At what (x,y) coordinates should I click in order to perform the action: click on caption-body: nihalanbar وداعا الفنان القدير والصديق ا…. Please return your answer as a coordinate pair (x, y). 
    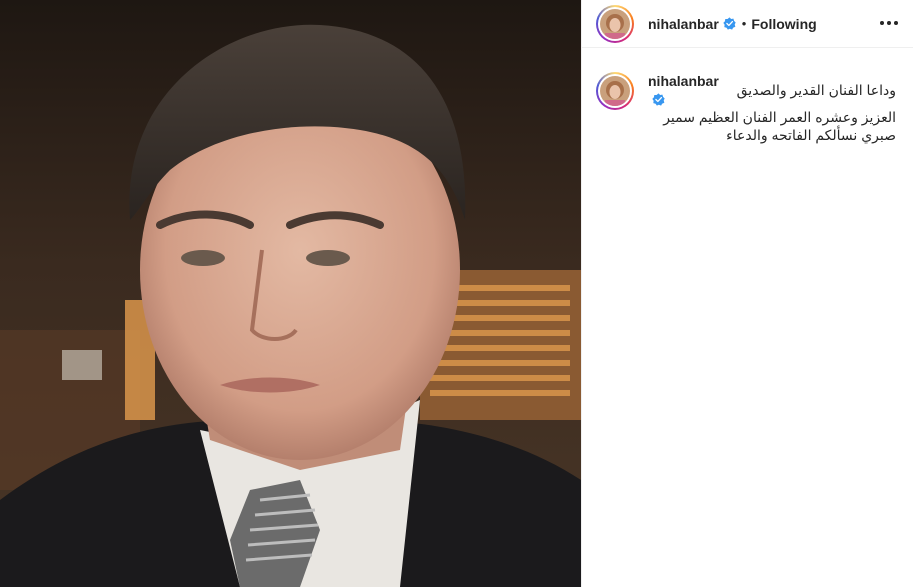
    Looking at the image, I should click on (772, 108).